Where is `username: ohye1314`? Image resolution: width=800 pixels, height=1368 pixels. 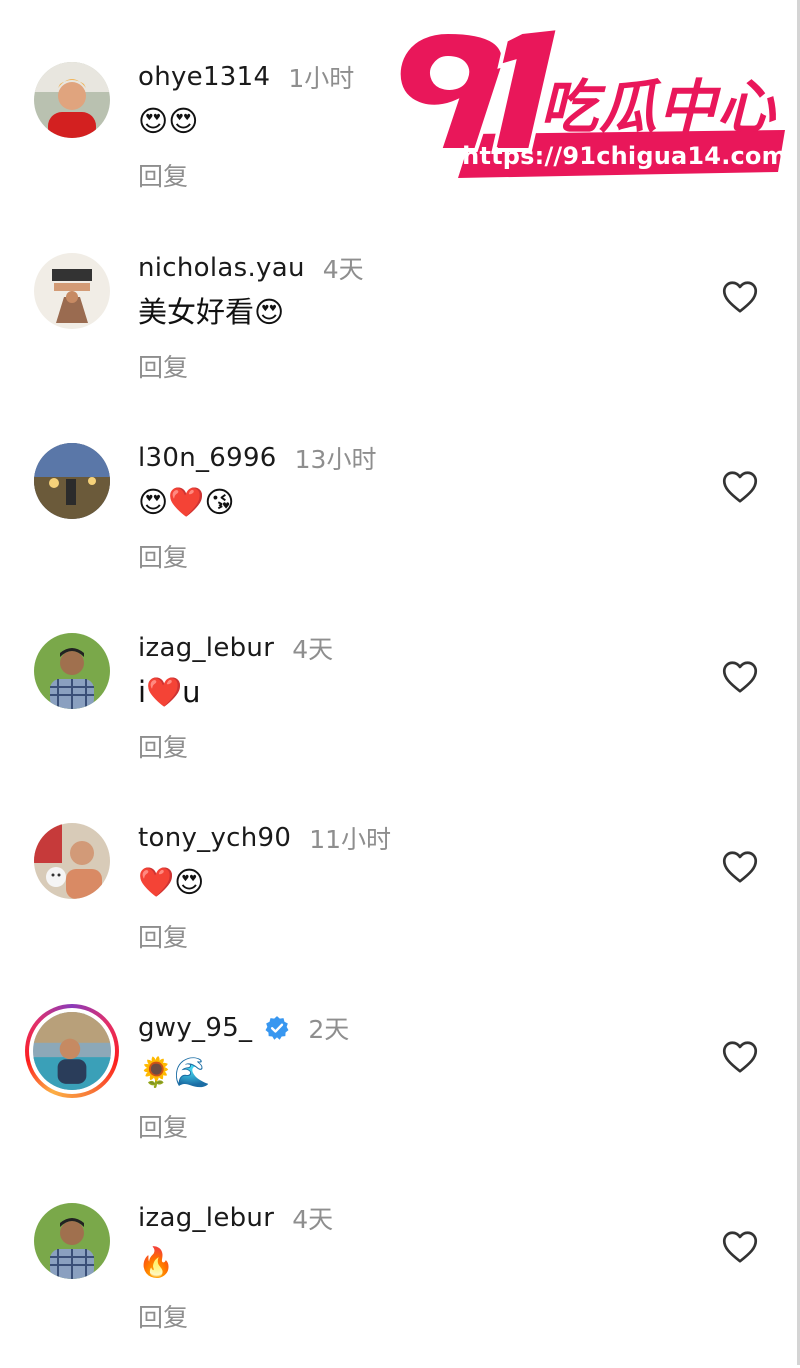 username: ohye1314 is located at coordinates (204, 77).